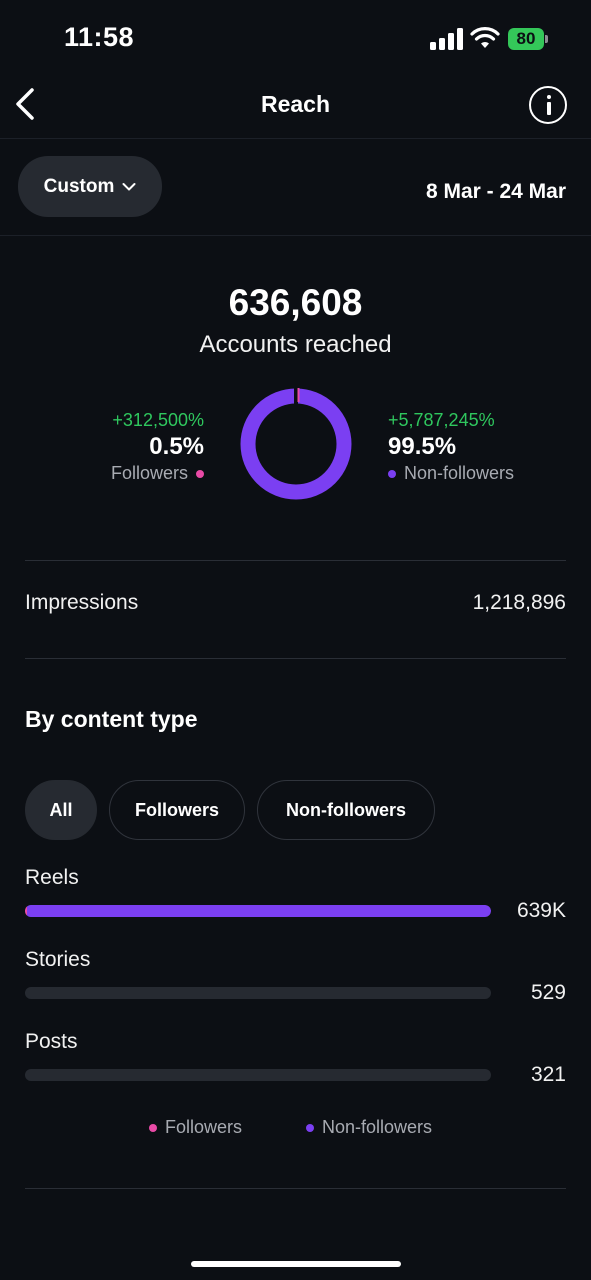  I want to click on followers-percent: 0.5%, so click(176, 446).